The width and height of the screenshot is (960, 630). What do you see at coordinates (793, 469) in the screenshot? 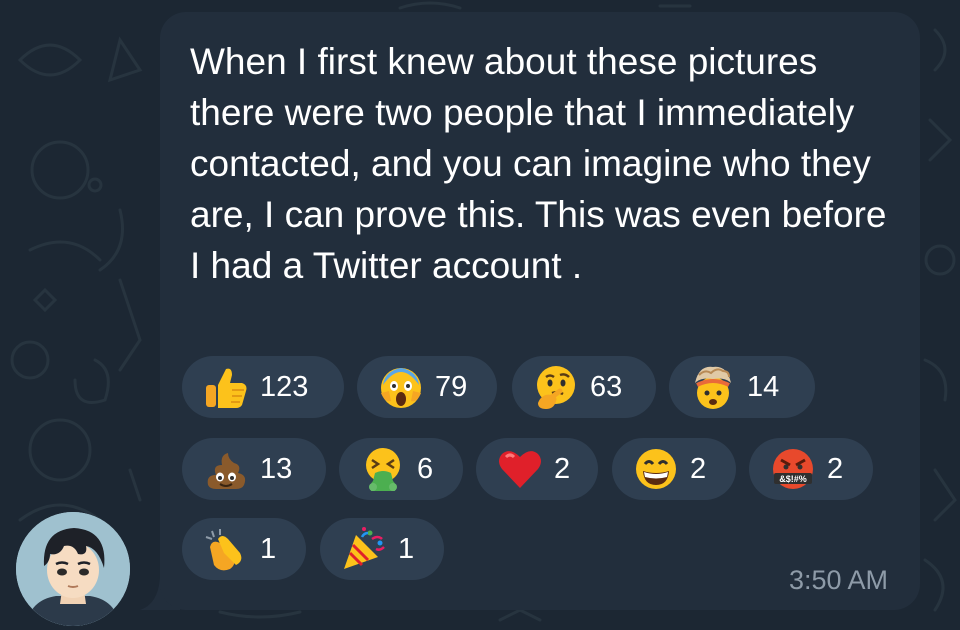
I see `cursing-face-icon: &$!#%` at bounding box center [793, 469].